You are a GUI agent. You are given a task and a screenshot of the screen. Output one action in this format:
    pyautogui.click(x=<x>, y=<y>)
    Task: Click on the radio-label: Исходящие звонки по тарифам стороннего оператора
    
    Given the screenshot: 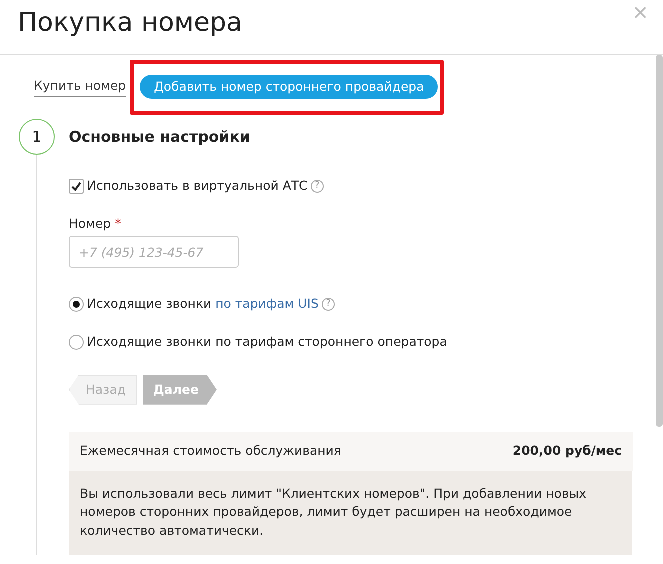 What is the action you would take?
    pyautogui.click(x=267, y=342)
    